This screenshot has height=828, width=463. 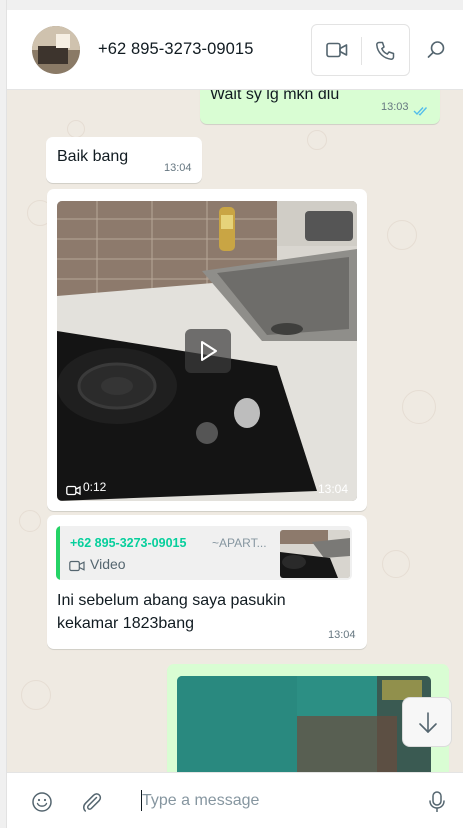 What do you see at coordinates (128, 543) in the screenshot?
I see `quoted-sender: +62 895-3273-09015` at bounding box center [128, 543].